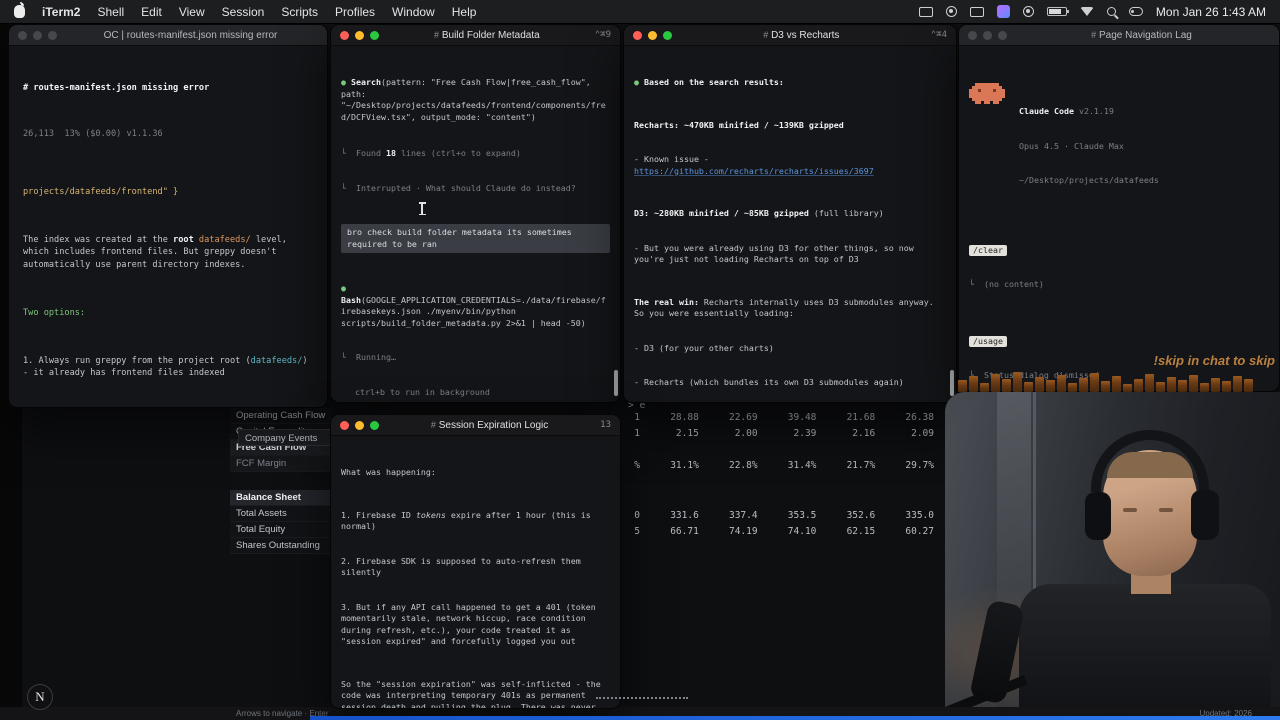 The image size is (1280, 720). Describe the element at coordinates (721, 213) in the screenshot. I see `text: D3: ~280KB minified / ~85KB gzipped` at that location.